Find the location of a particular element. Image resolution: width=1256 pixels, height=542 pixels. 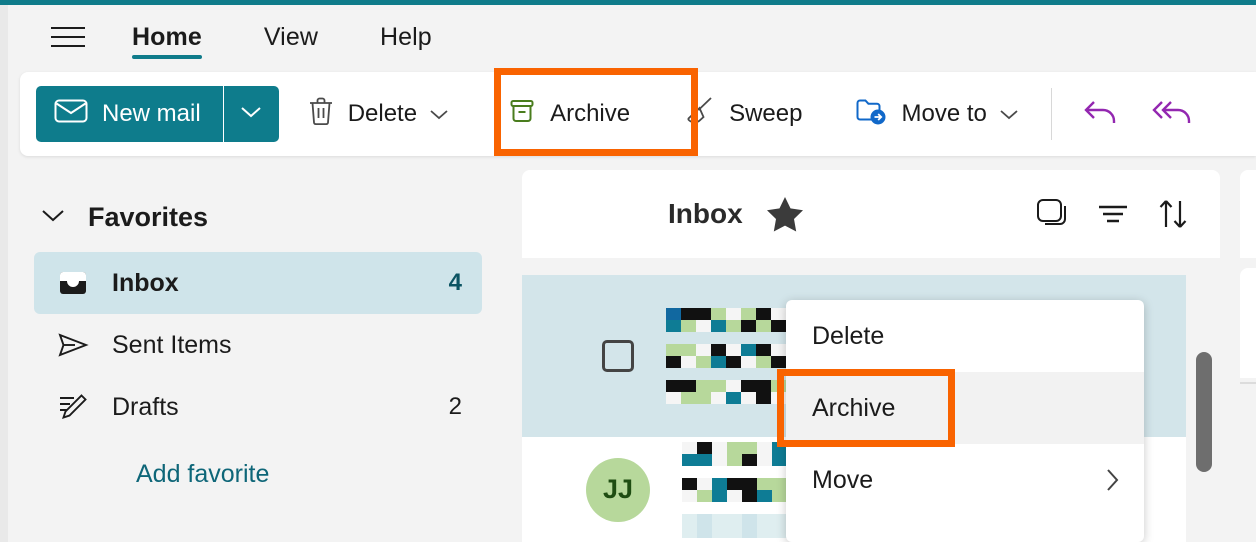

sweep-button: Sweep is located at coordinates (743, 114).